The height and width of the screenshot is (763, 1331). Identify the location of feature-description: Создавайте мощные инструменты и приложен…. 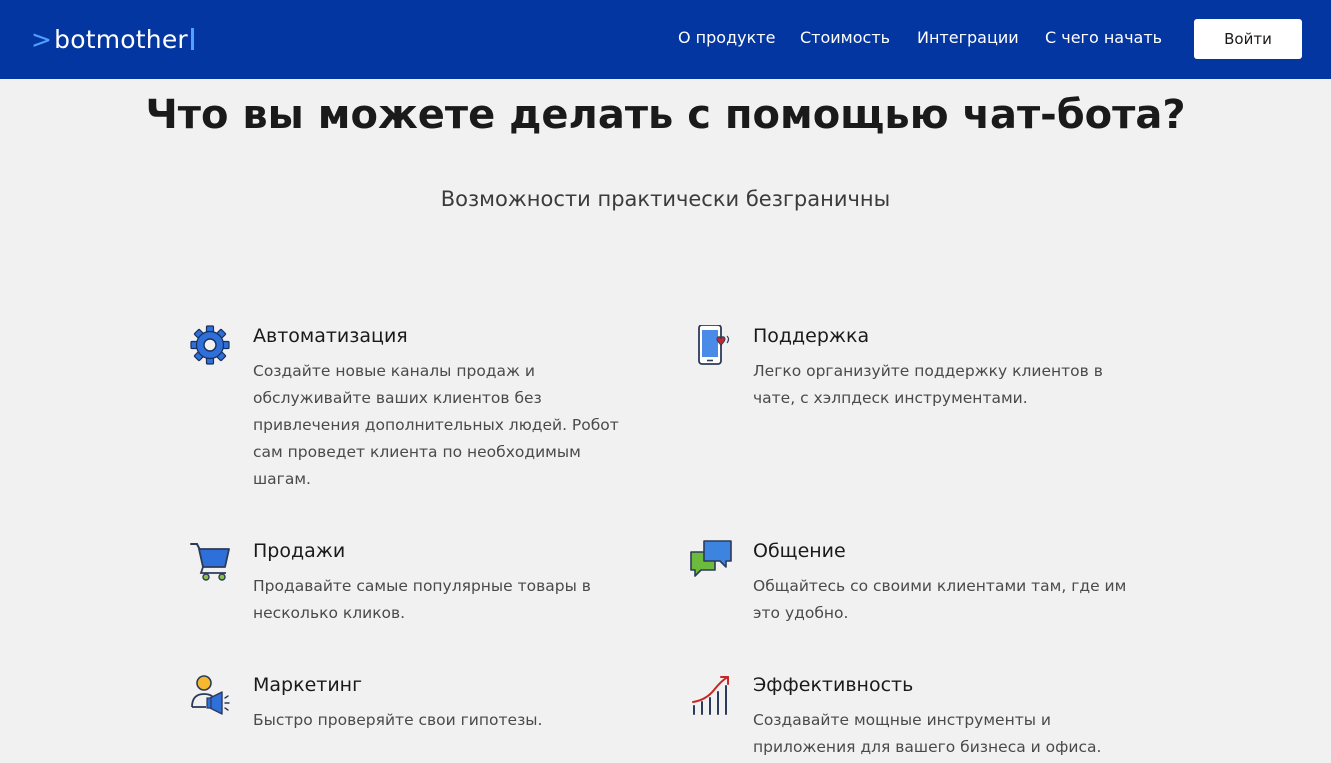
(927, 733).